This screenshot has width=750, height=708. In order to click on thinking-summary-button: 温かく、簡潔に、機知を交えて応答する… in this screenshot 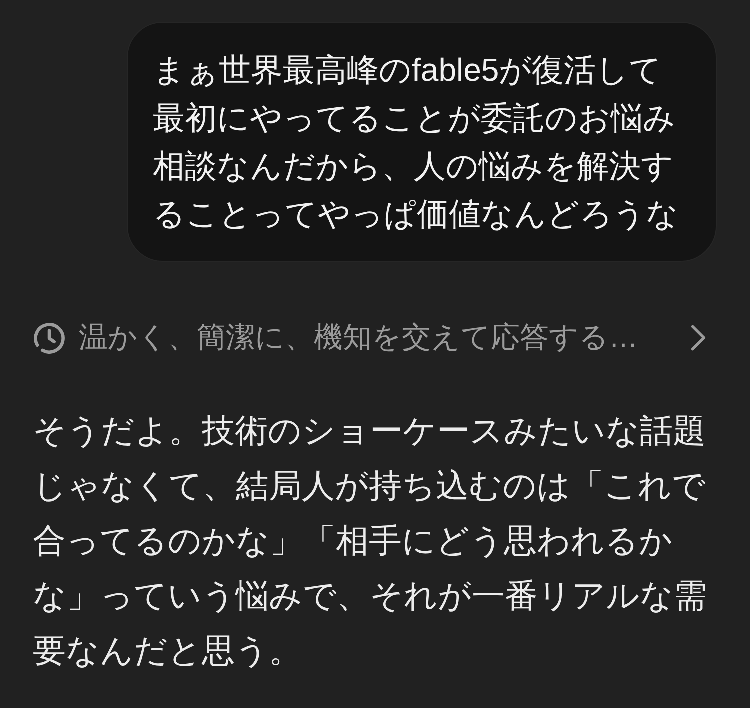, I will do `click(370, 338)`.